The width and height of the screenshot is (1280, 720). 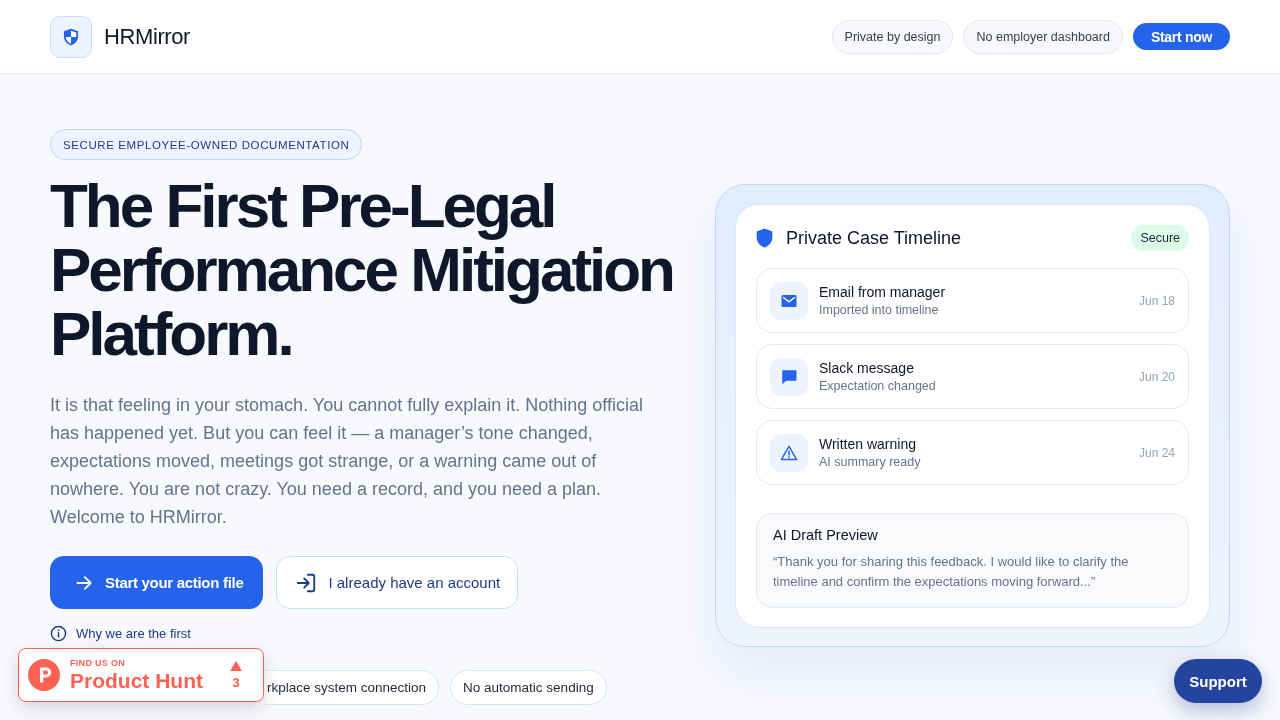 What do you see at coordinates (1043, 36) in the screenshot?
I see `feature-tag: No employer dashboard` at bounding box center [1043, 36].